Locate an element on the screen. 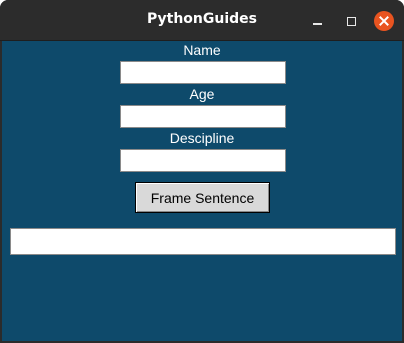 The image size is (404, 343). minimize-button is located at coordinates (317, 21).